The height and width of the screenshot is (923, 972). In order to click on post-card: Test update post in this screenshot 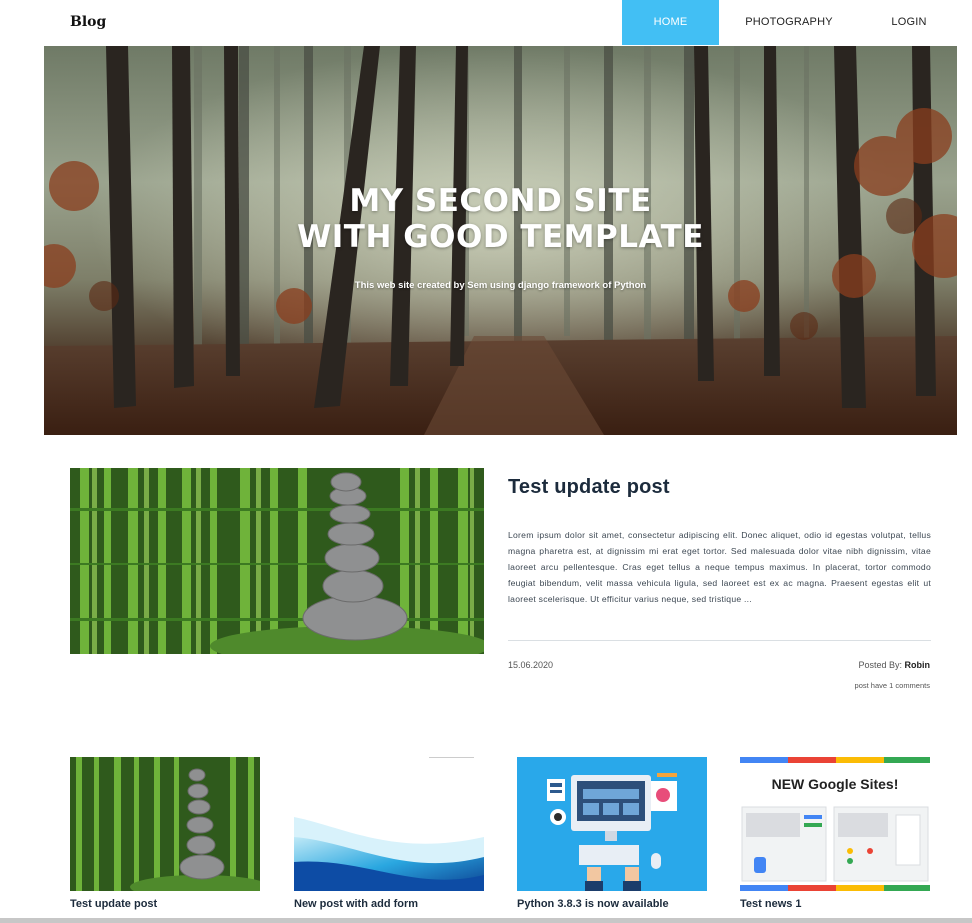, I will do `click(165, 833)`.